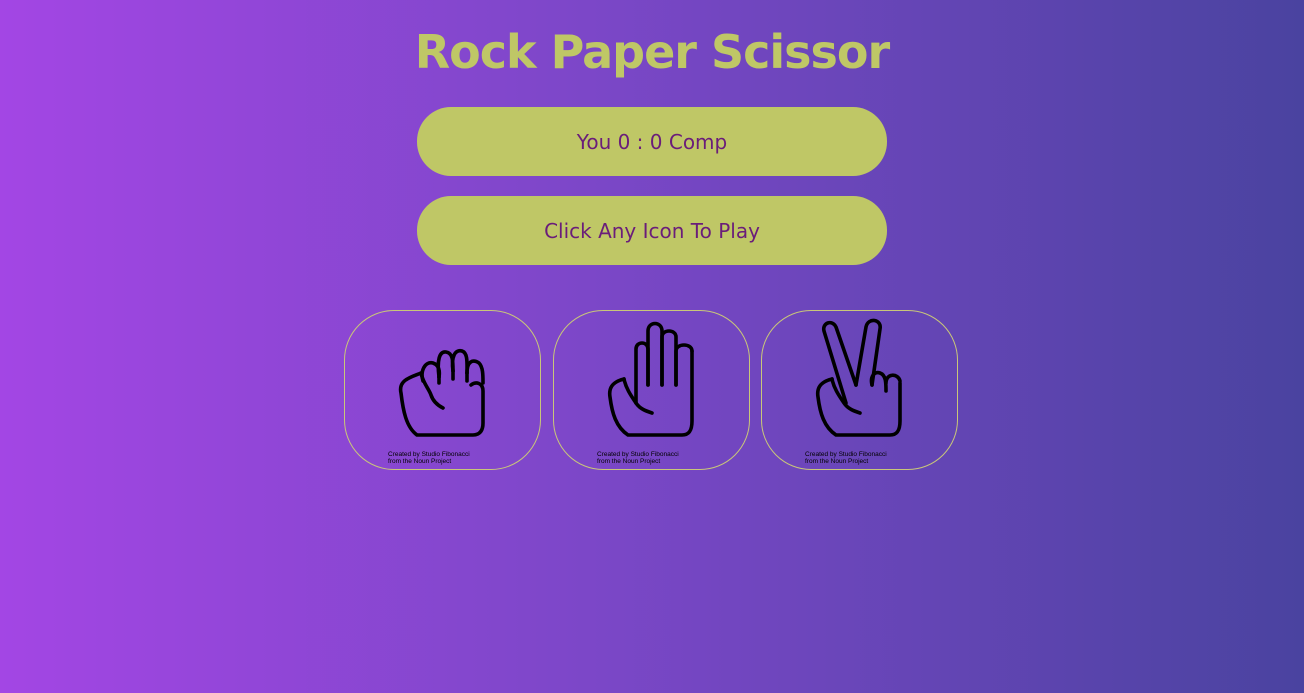  I want to click on status-message: Click Any Icon To Play, so click(652, 230).